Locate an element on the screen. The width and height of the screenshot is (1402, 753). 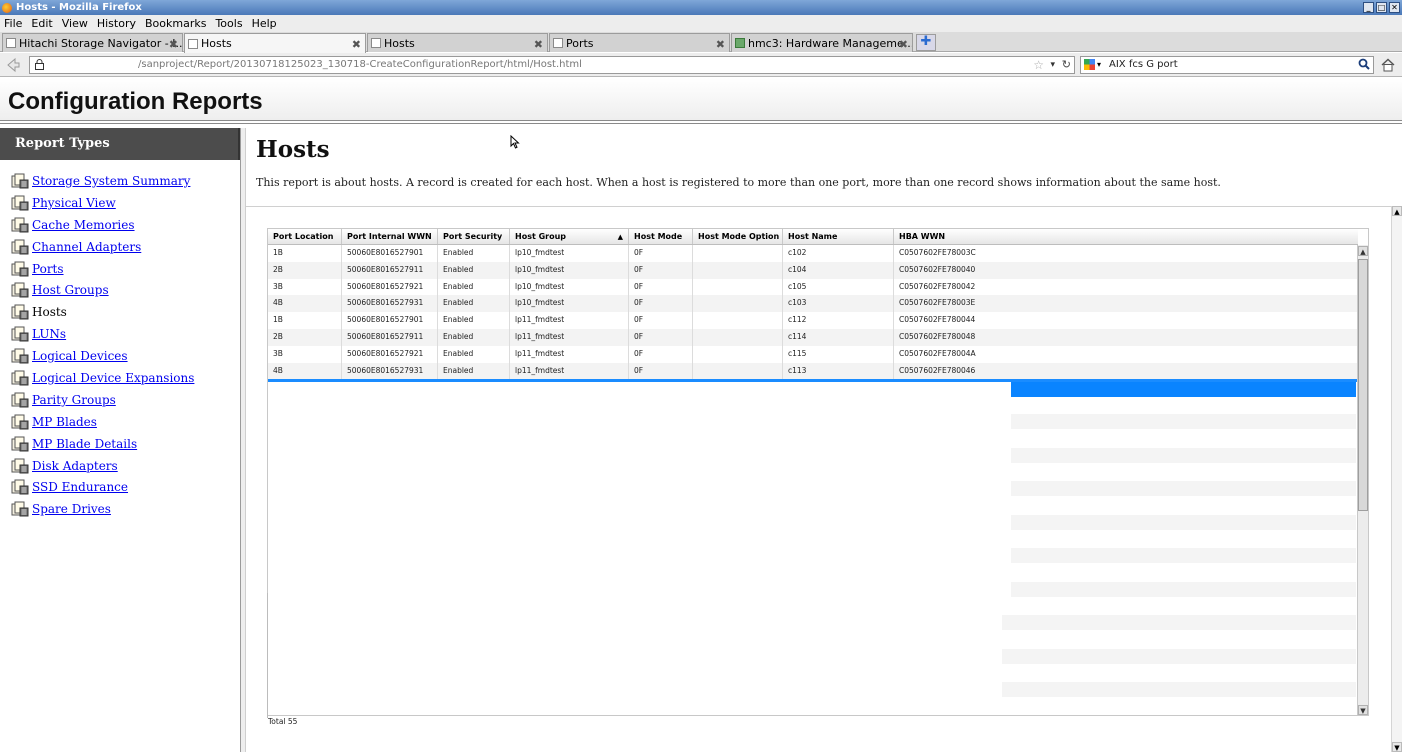
grid-scrollbar: ▲ ▼ is located at coordinates (1362, 480).